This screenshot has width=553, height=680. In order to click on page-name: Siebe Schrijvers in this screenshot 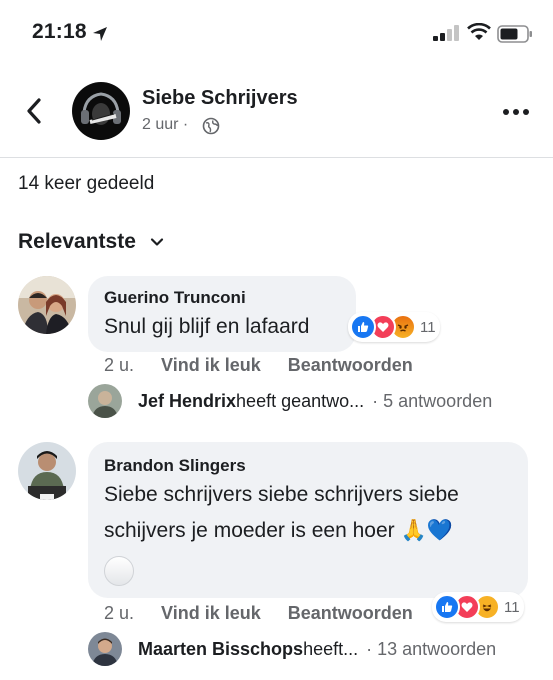, I will do `click(220, 98)`.